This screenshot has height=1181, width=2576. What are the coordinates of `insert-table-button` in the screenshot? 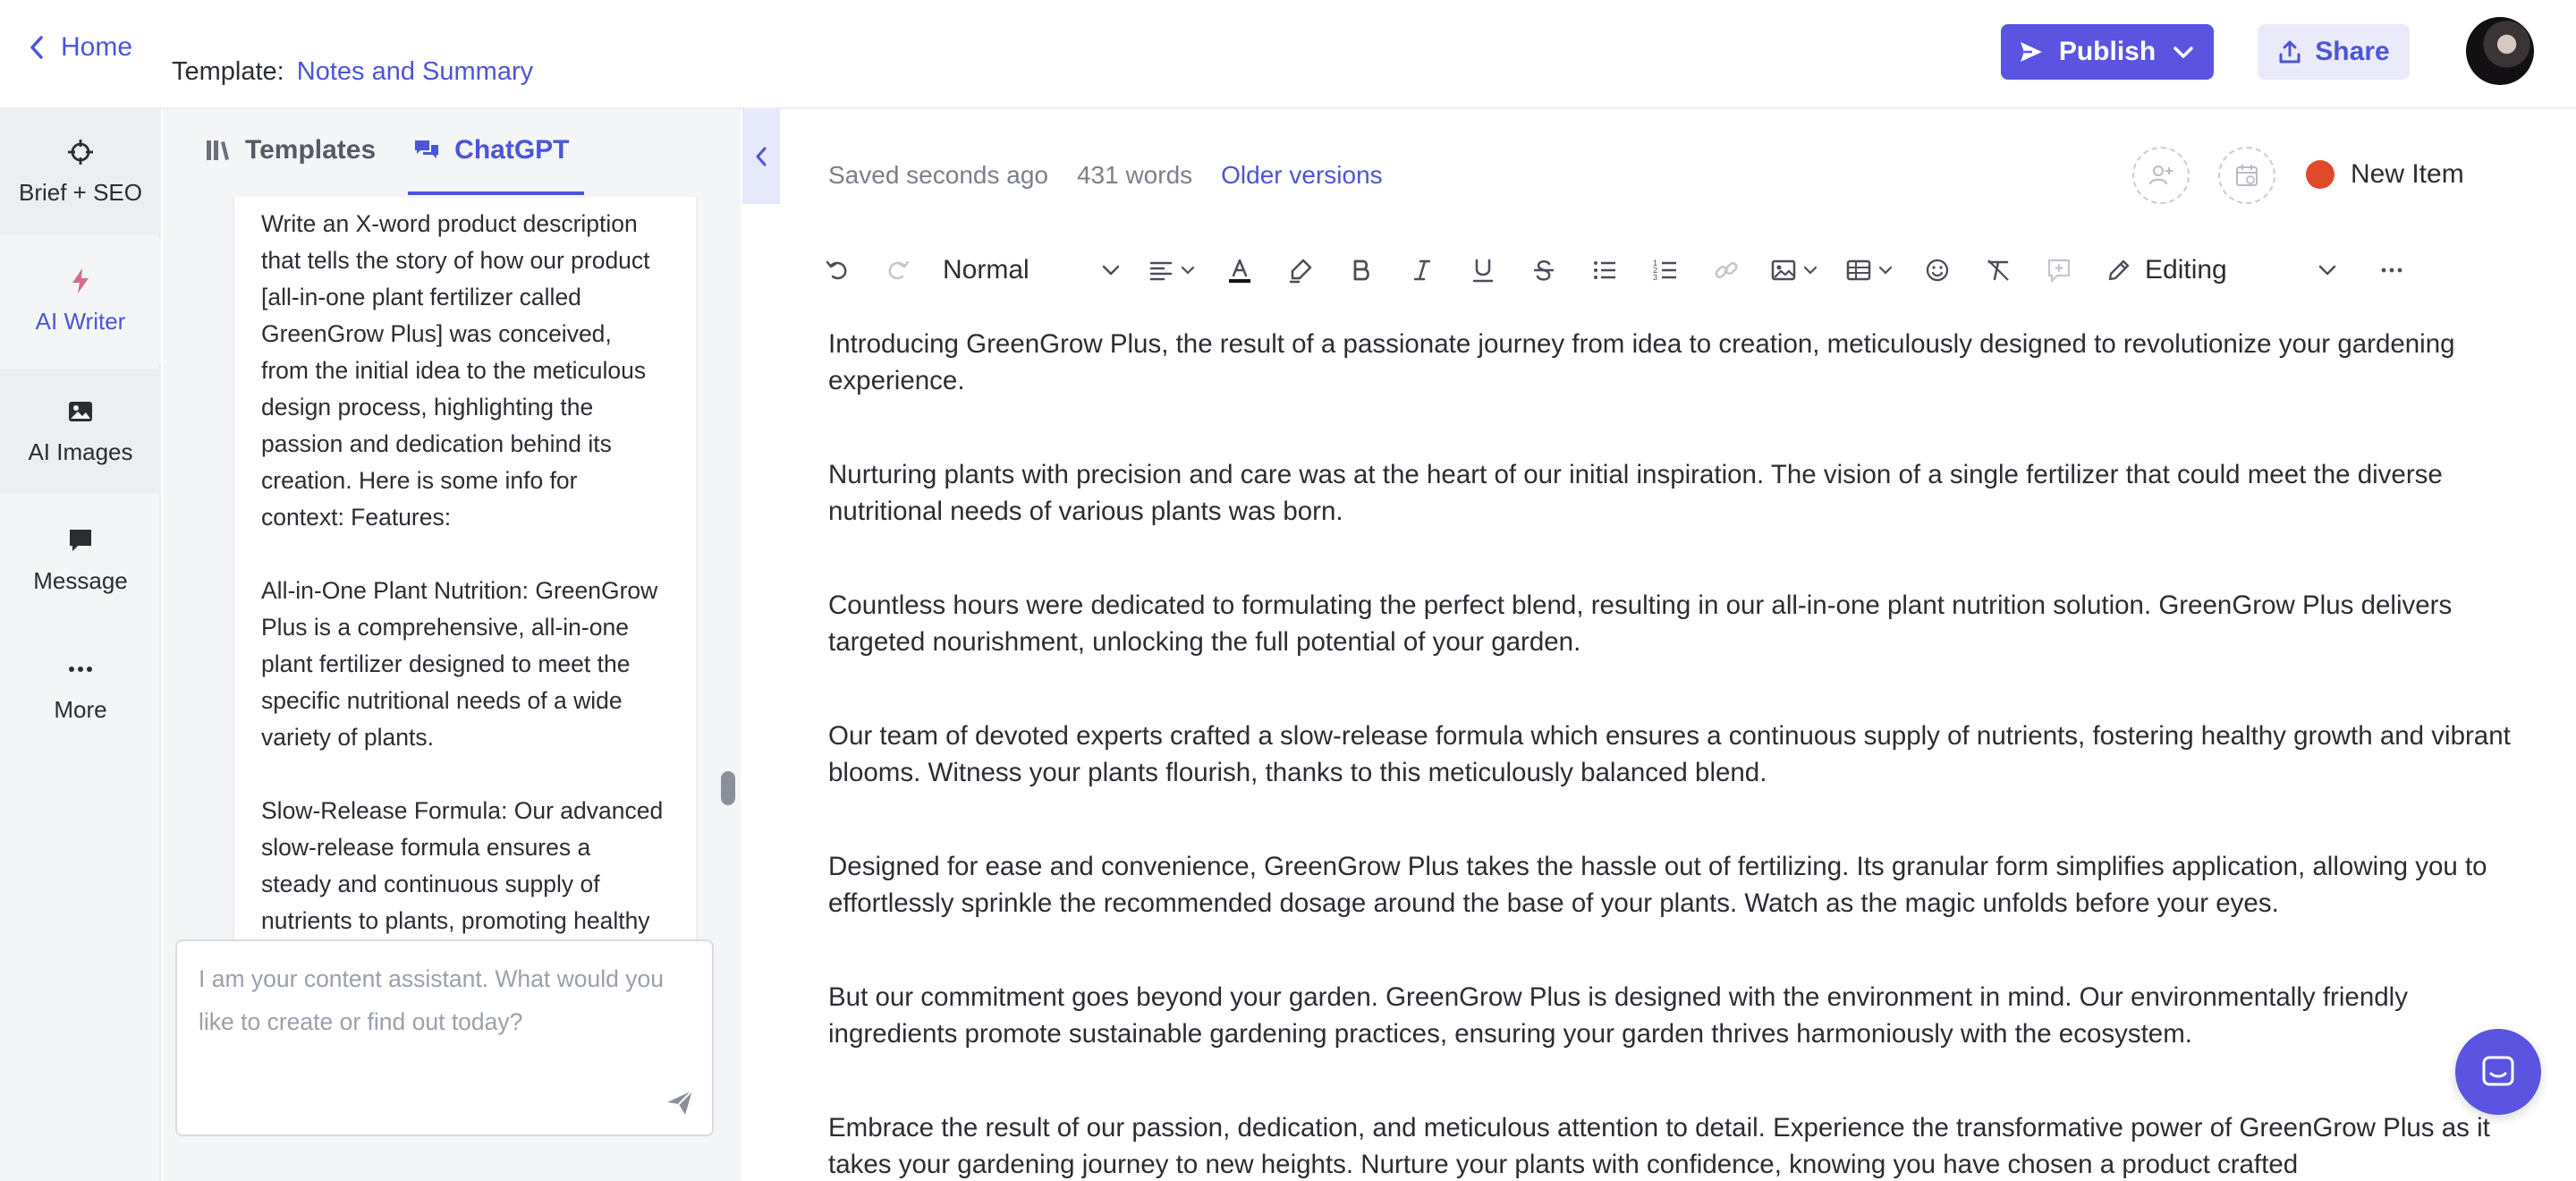 It's located at (1869, 270).